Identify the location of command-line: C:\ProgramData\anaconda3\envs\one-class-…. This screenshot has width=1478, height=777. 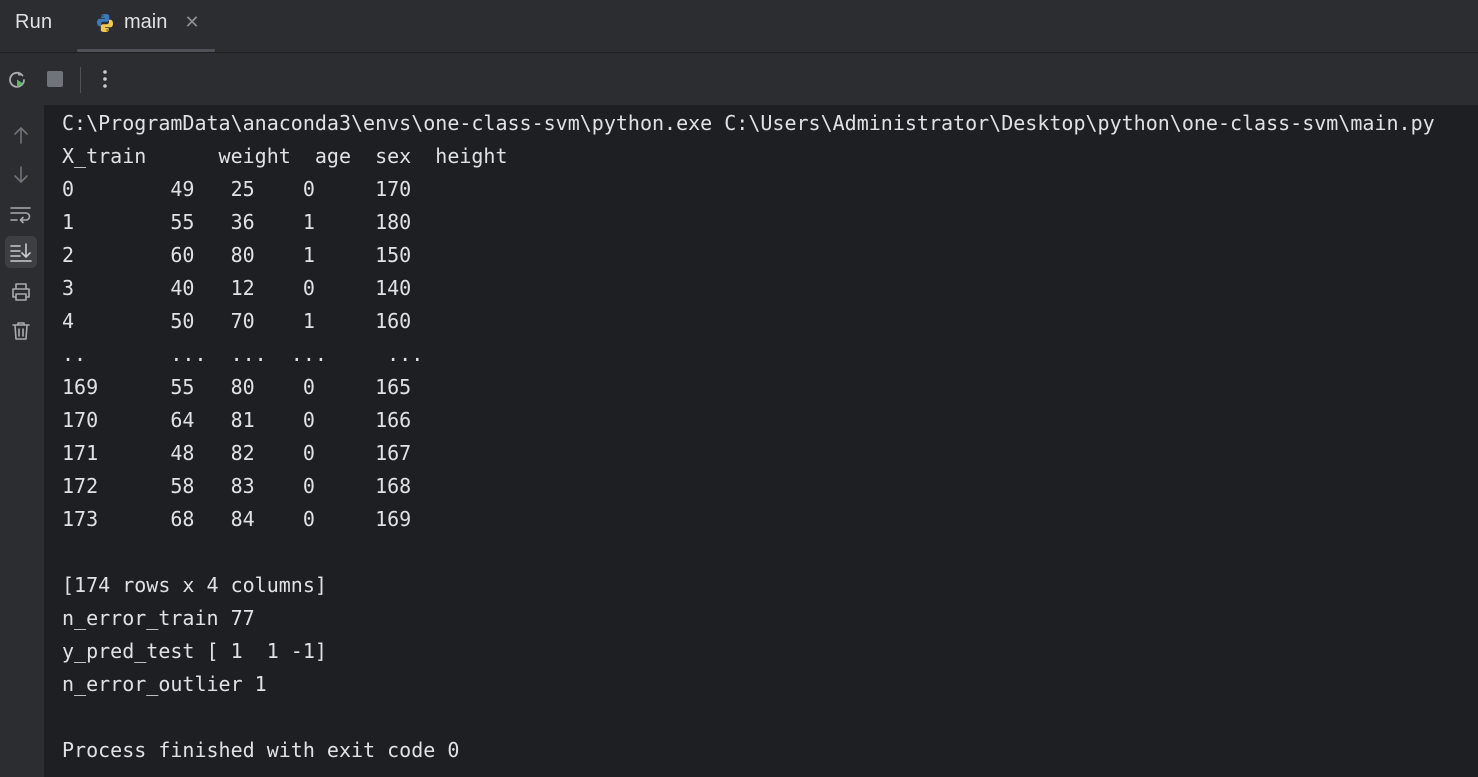
(748, 123).